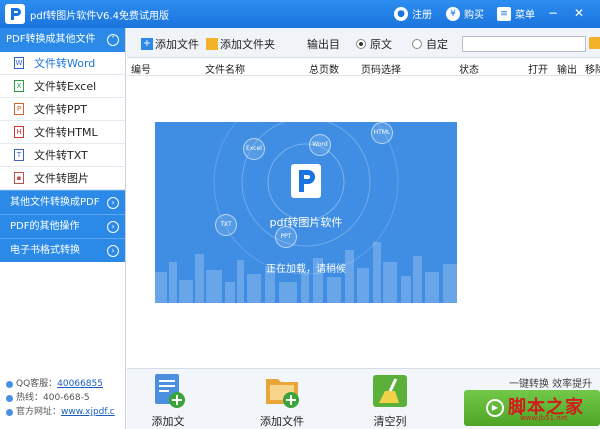 This screenshot has width=600, height=429. I want to click on start-convert-button: ▶ 脚本之家 www.jb51.net, so click(532, 408).